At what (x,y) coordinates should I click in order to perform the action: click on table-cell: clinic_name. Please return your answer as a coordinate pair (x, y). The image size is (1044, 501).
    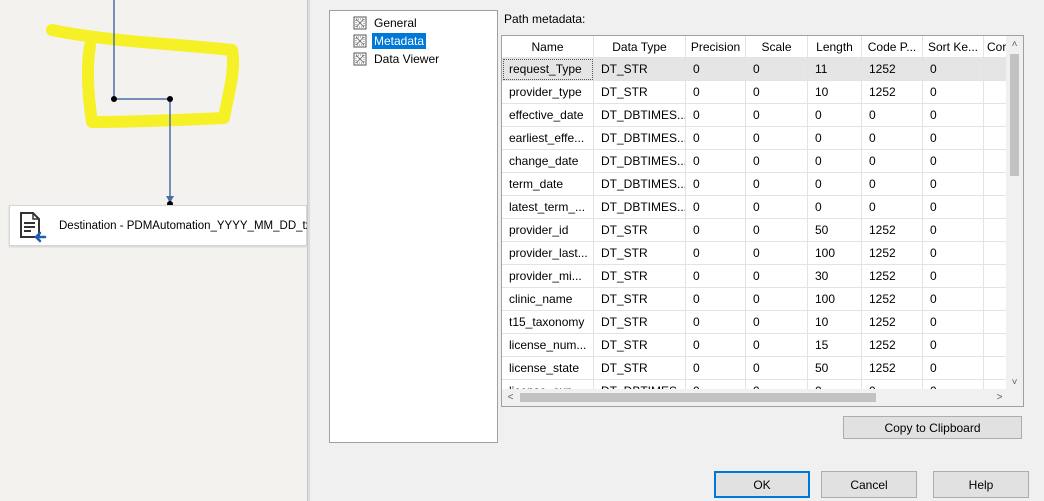
    Looking at the image, I should click on (548, 299).